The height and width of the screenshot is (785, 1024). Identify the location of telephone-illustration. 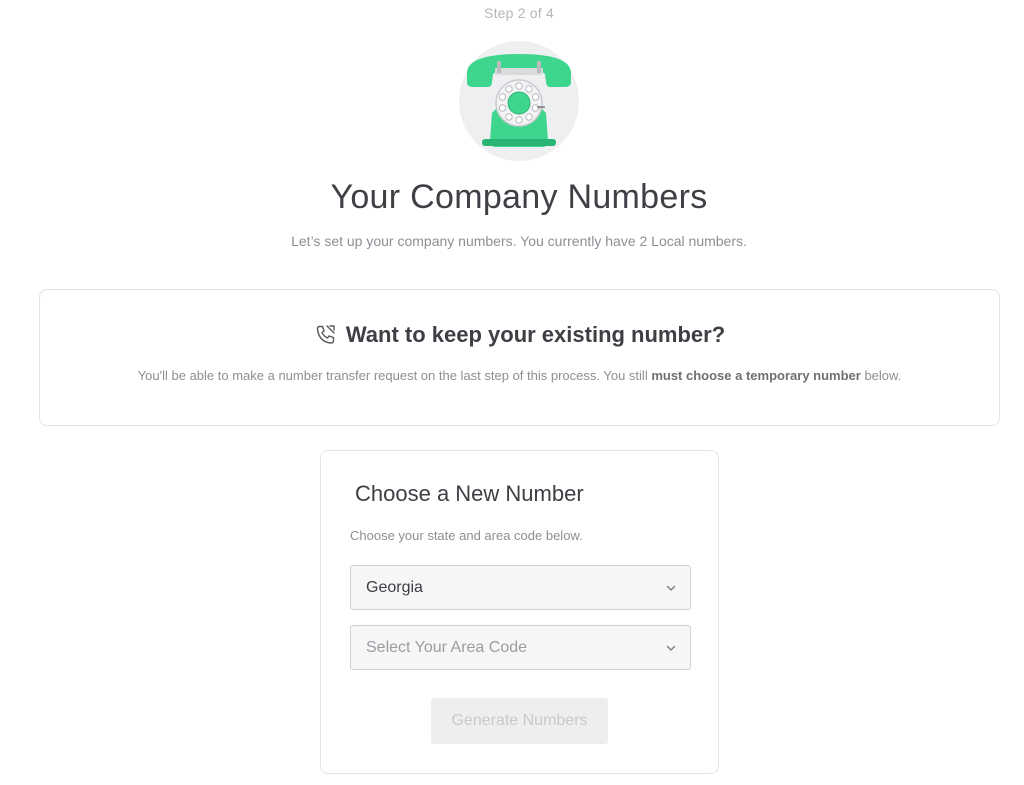
(519, 101).